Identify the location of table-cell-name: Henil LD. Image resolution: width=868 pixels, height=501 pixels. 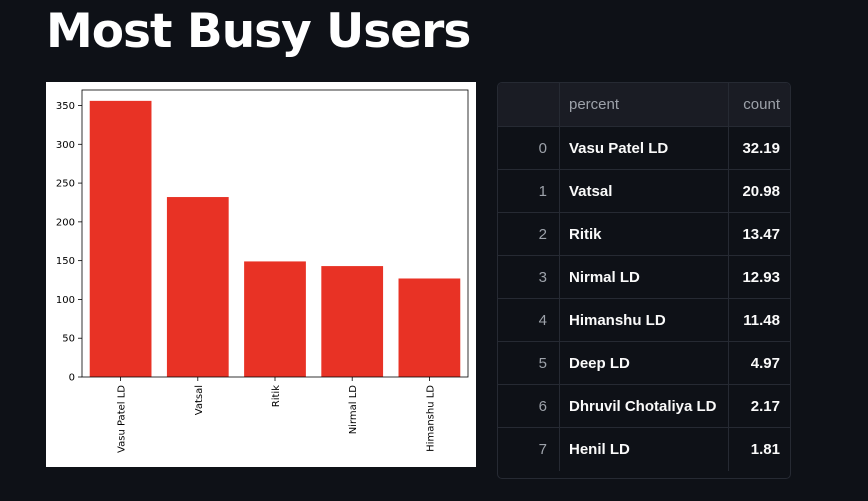
(644, 449).